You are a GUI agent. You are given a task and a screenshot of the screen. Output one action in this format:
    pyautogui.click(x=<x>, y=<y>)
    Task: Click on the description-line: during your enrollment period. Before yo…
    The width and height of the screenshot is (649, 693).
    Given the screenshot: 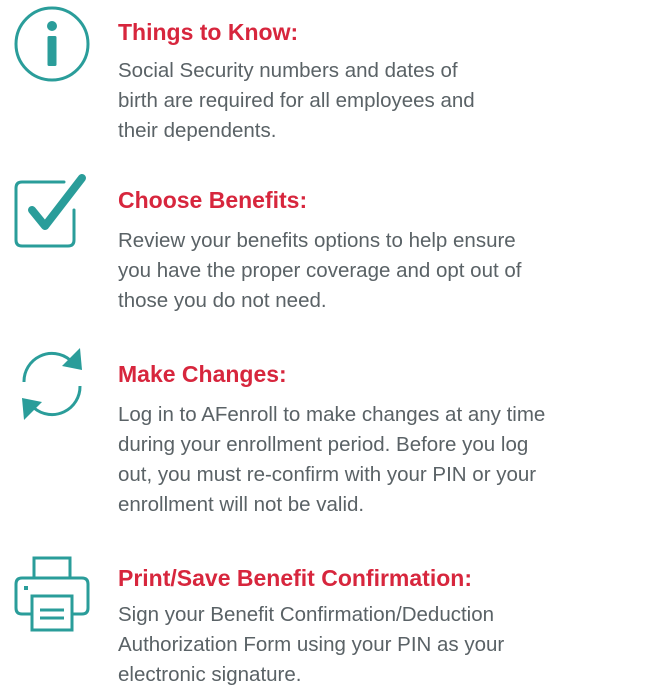 What is the action you would take?
    pyautogui.click(x=323, y=444)
    